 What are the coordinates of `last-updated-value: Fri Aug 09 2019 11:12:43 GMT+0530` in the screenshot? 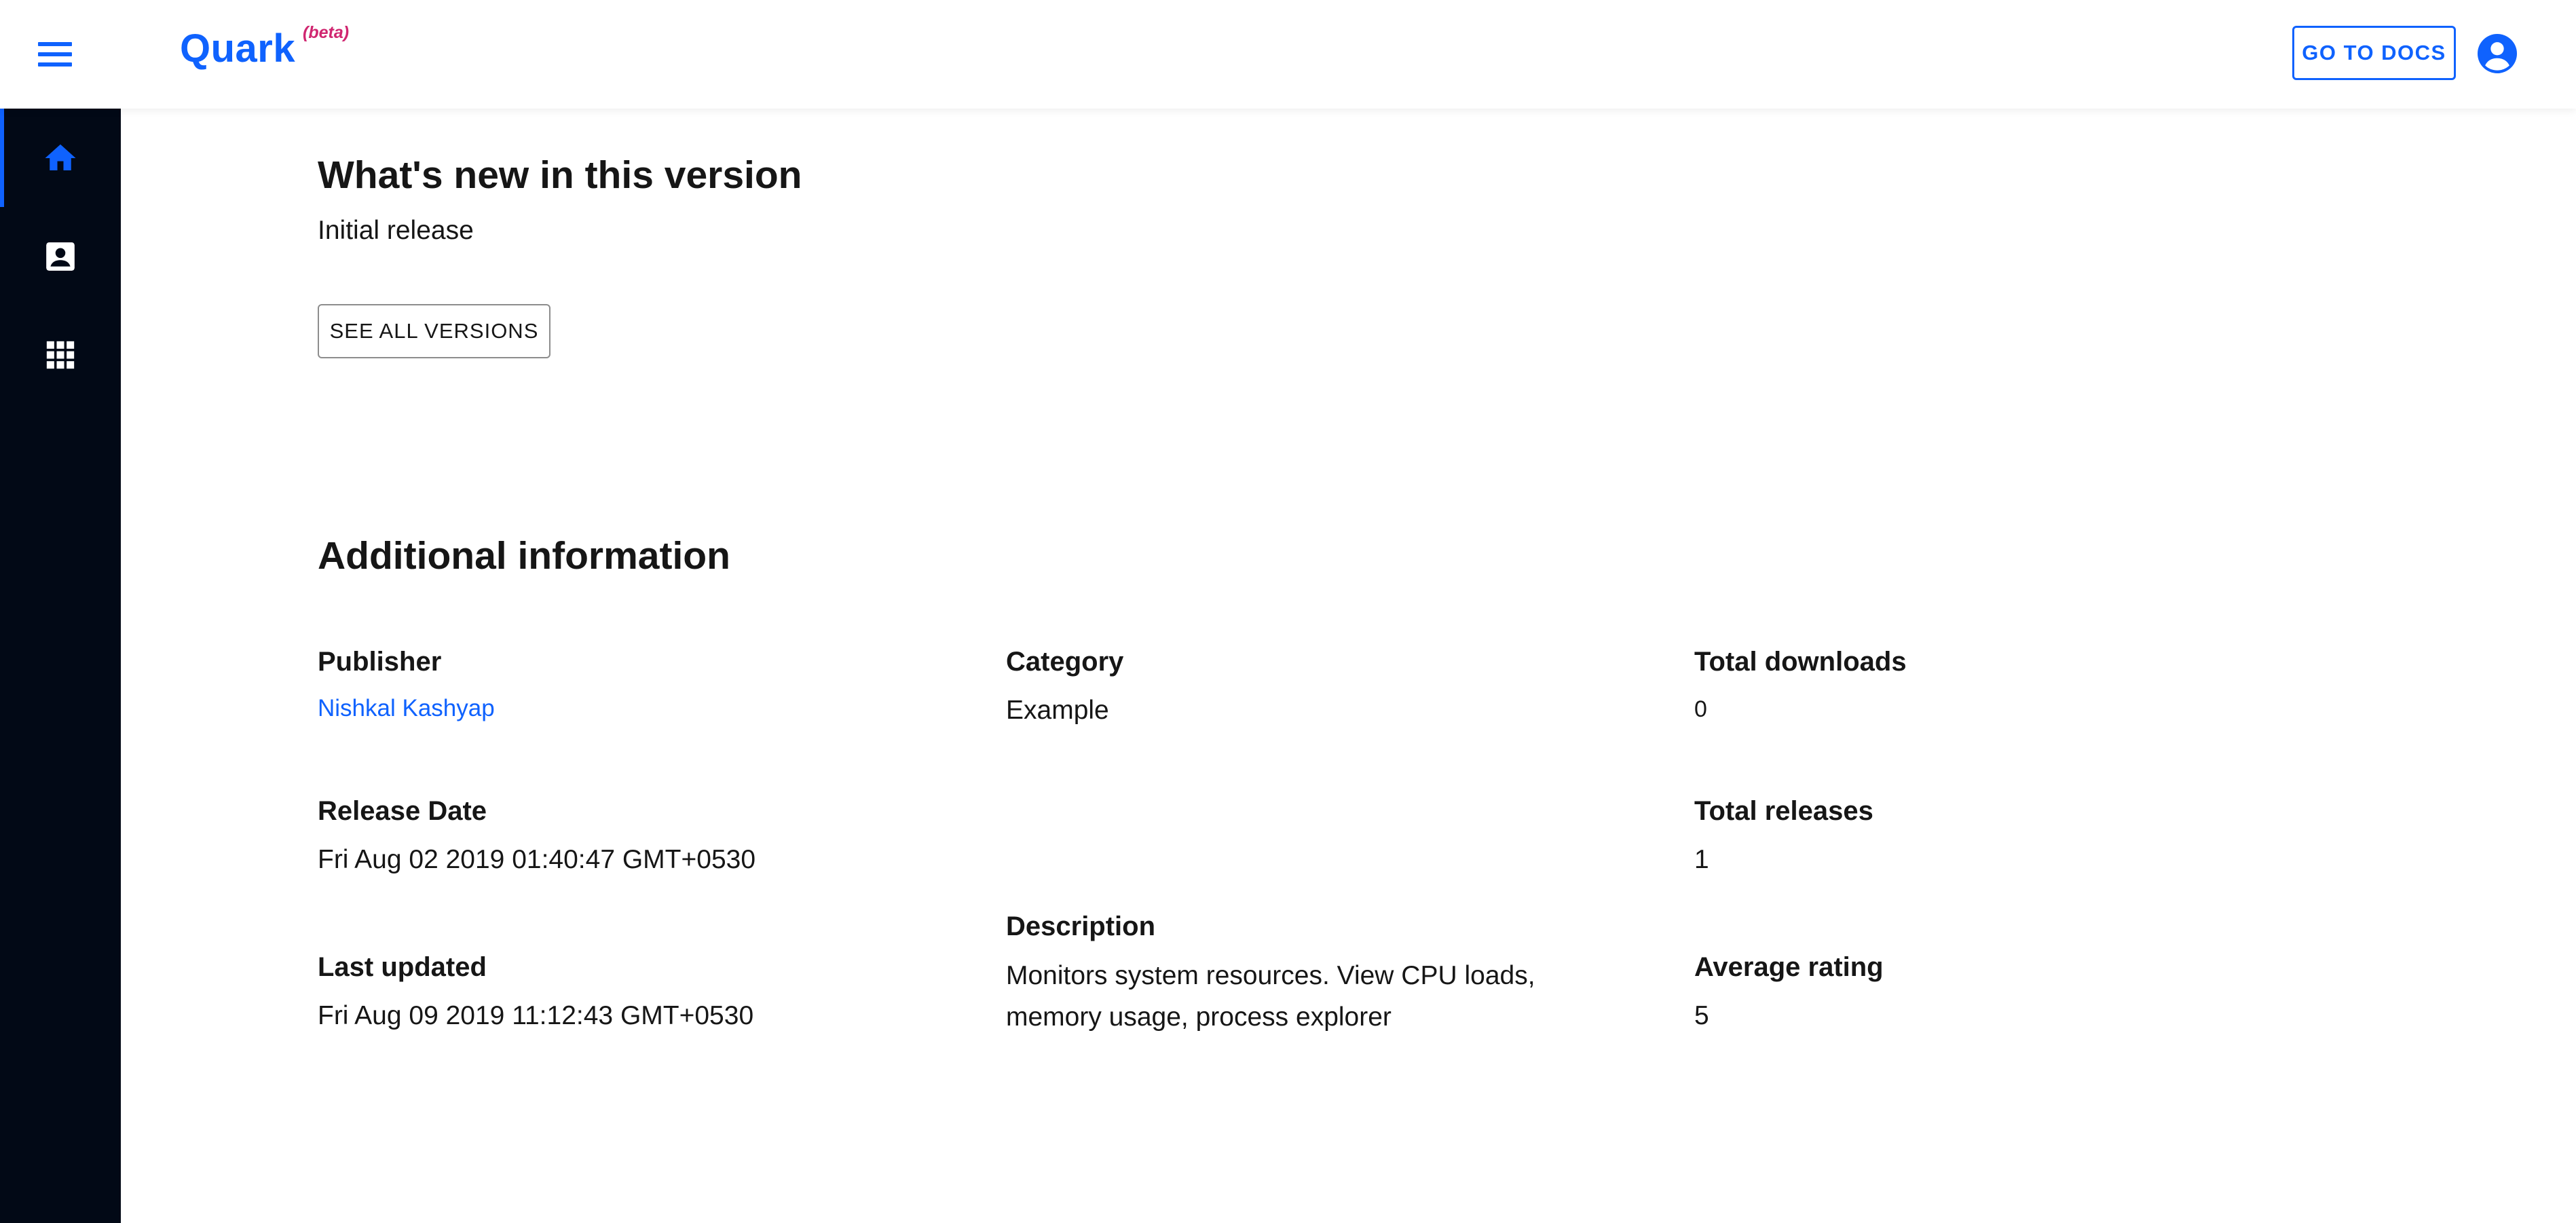 It's located at (536, 1015).